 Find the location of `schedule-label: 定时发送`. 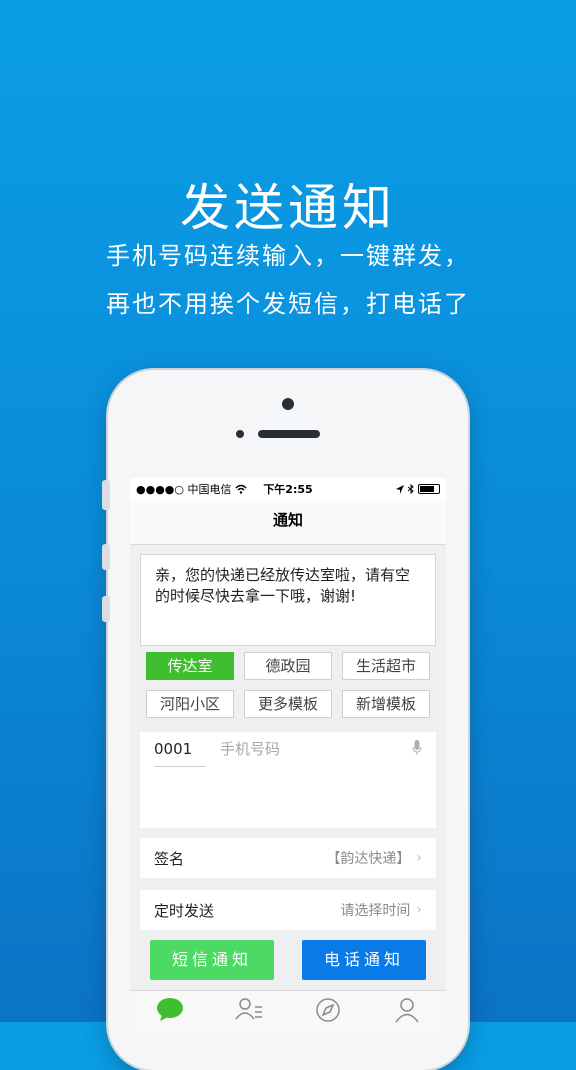

schedule-label: 定时发送 is located at coordinates (184, 910).